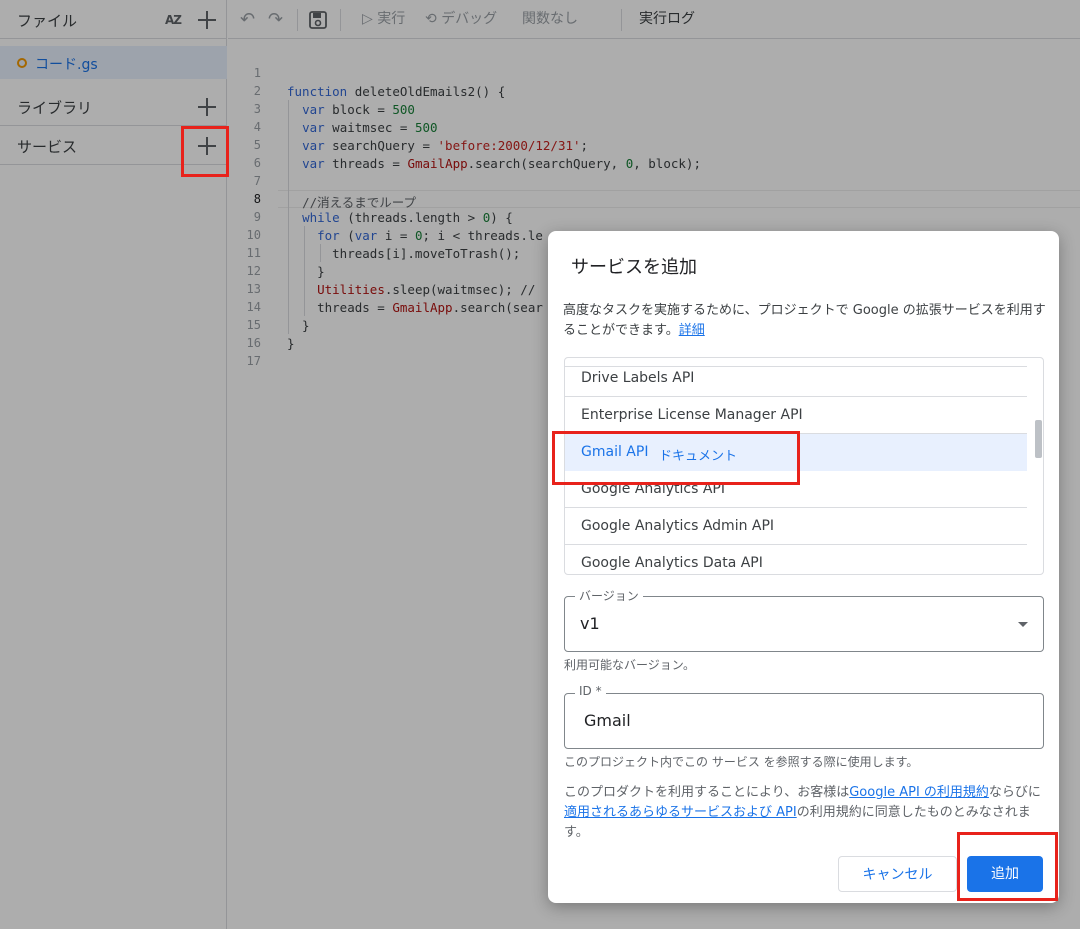  What do you see at coordinates (678, 526) in the screenshot?
I see `api-name: Google Analytics Admin API` at bounding box center [678, 526].